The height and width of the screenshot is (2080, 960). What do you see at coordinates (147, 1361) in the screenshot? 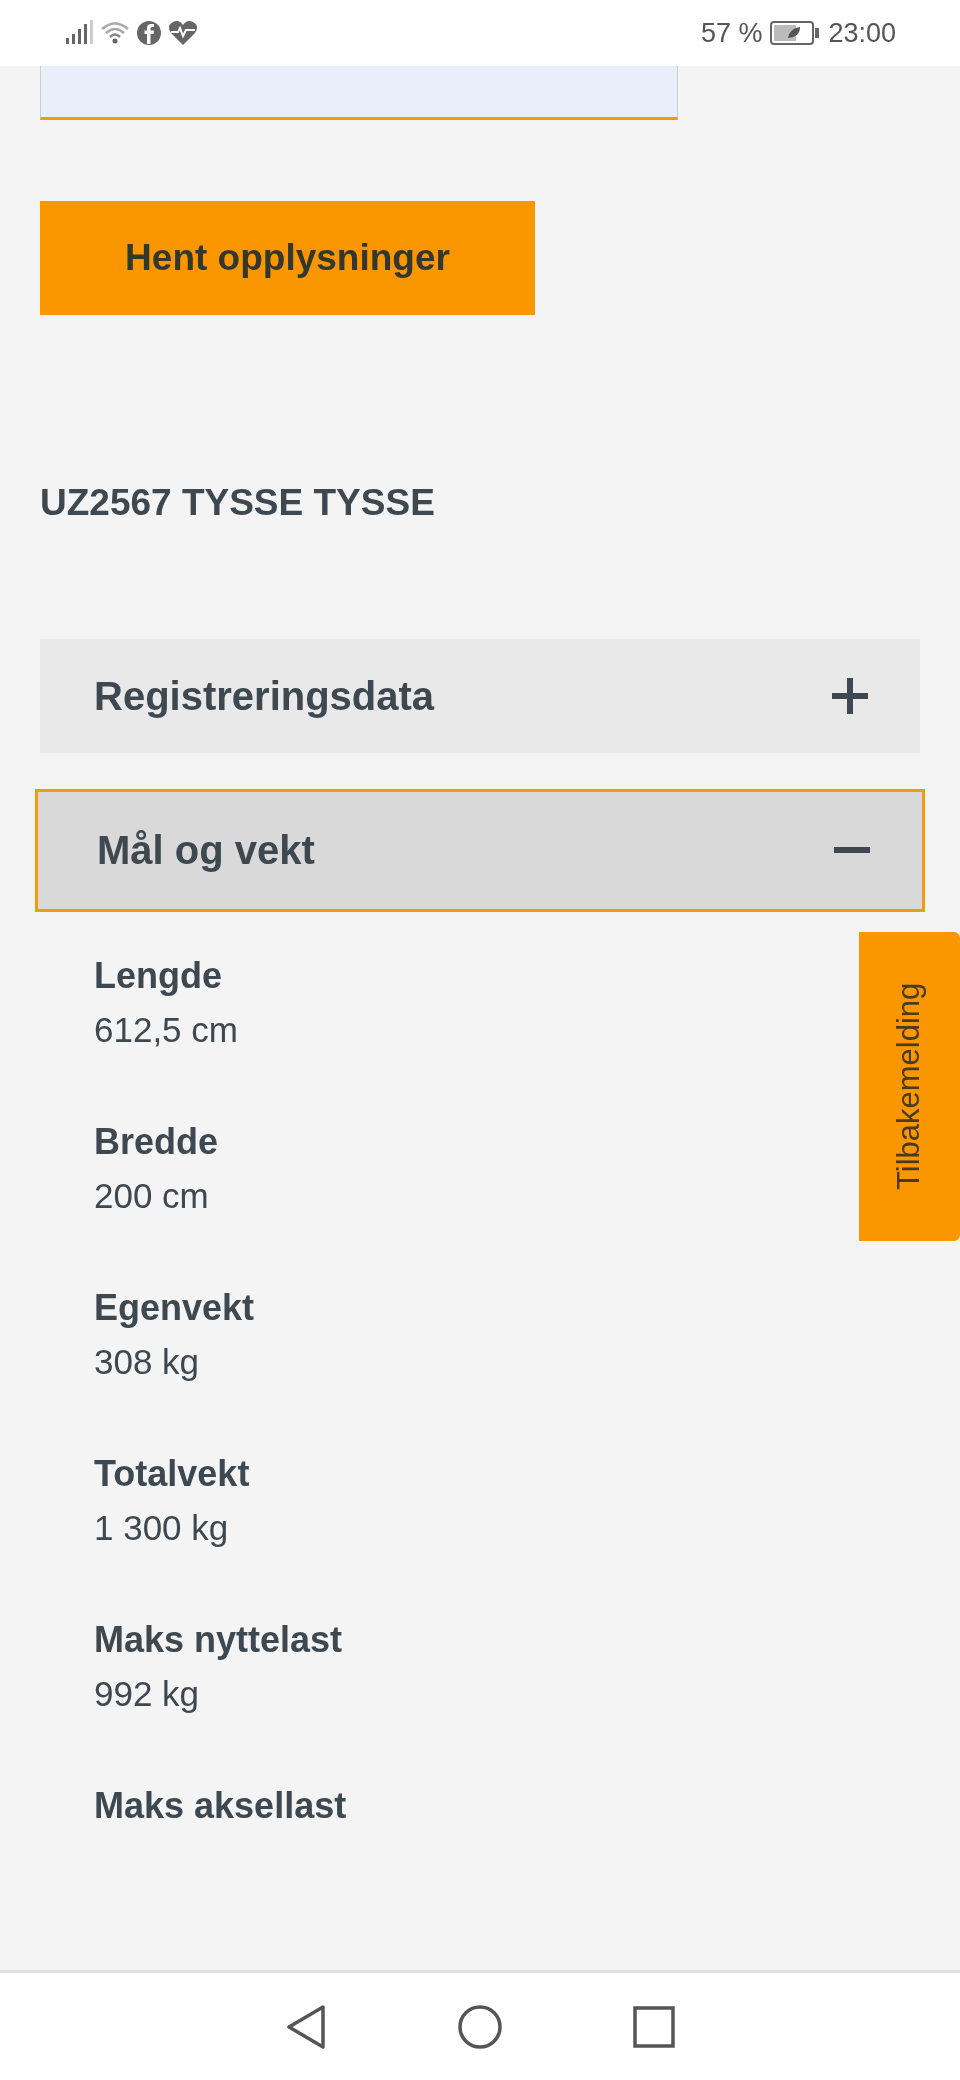
I see `field-value: 308 kg` at bounding box center [147, 1361].